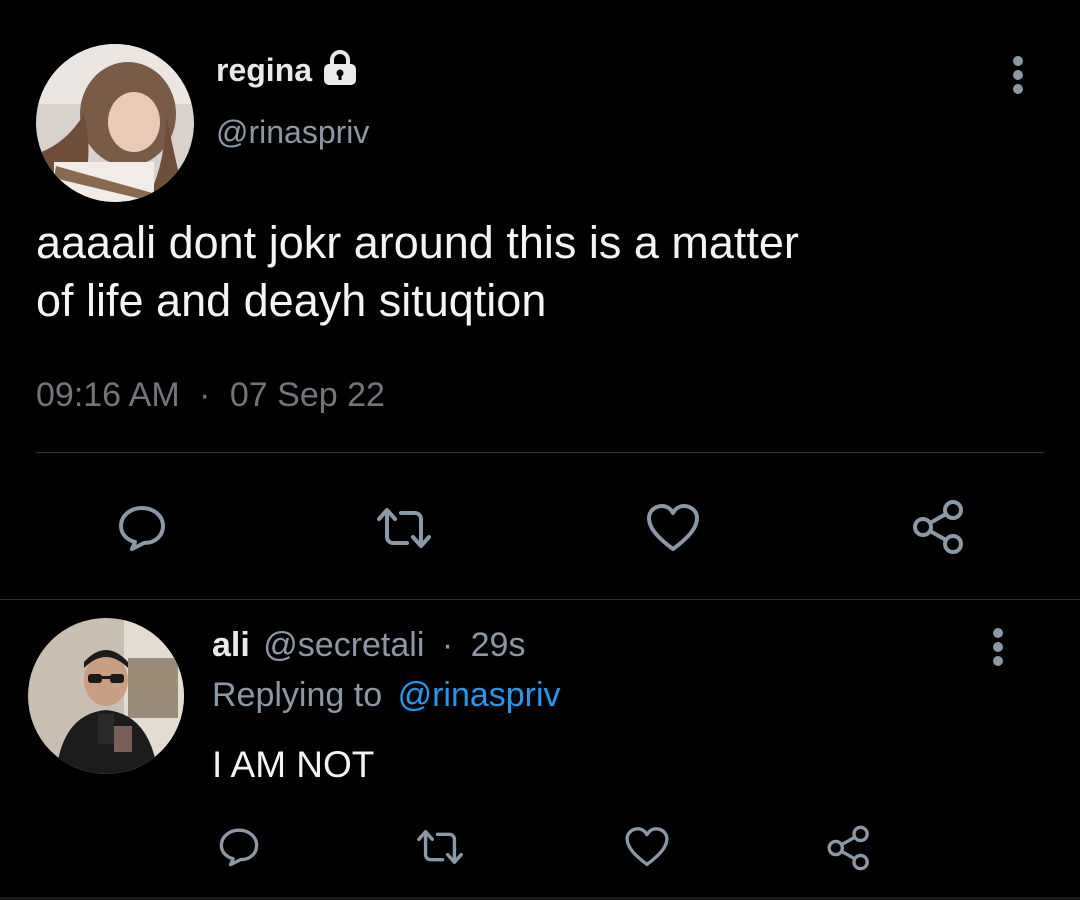  What do you see at coordinates (939, 527) in the screenshot?
I see `share-icon` at bounding box center [939, 527].